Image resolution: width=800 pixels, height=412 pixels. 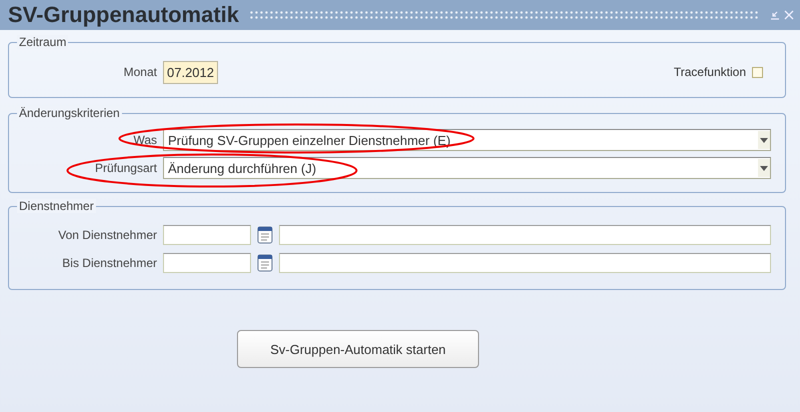 What do you see at coordinates (56, 206) in the screenshot?
I see `group-legend: Dienstnehmer` at bounding box center [56, 206].